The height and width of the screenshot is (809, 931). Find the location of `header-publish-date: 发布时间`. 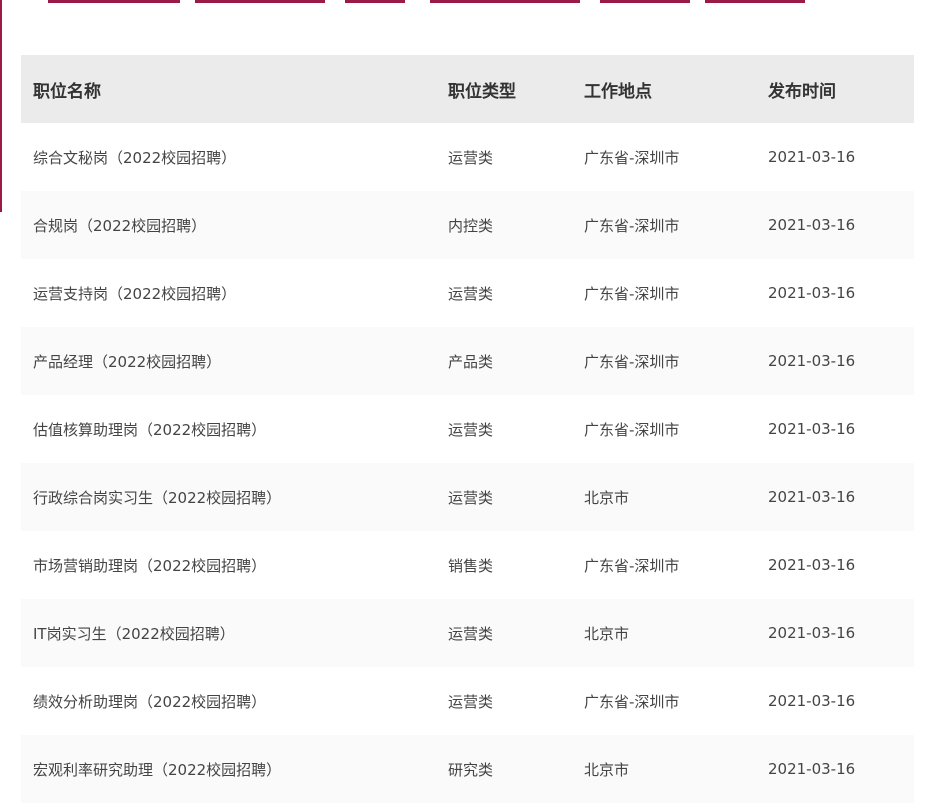

header-publish-date: 发布时间 is located at coordinates (802, 91).